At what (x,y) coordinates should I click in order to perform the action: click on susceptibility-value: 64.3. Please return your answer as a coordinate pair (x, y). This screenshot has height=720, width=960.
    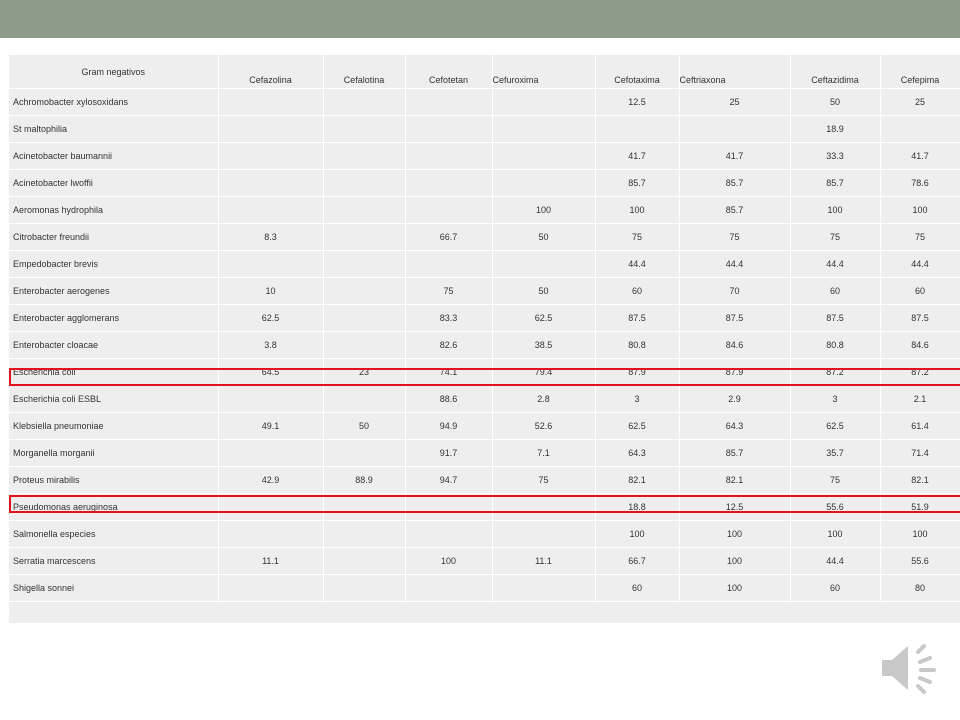
    Looking at the image, I should click on (637, 453).